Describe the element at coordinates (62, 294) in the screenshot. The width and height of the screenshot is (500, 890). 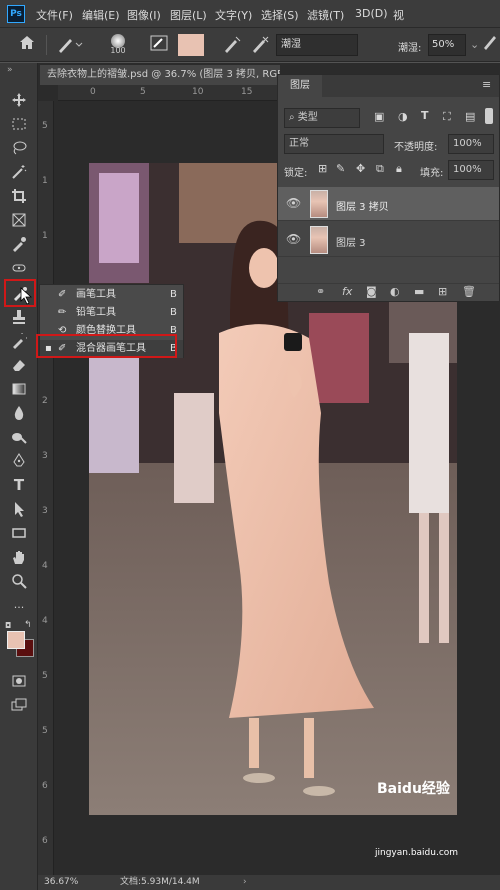
I see `brush-icon: ✐` at that location.